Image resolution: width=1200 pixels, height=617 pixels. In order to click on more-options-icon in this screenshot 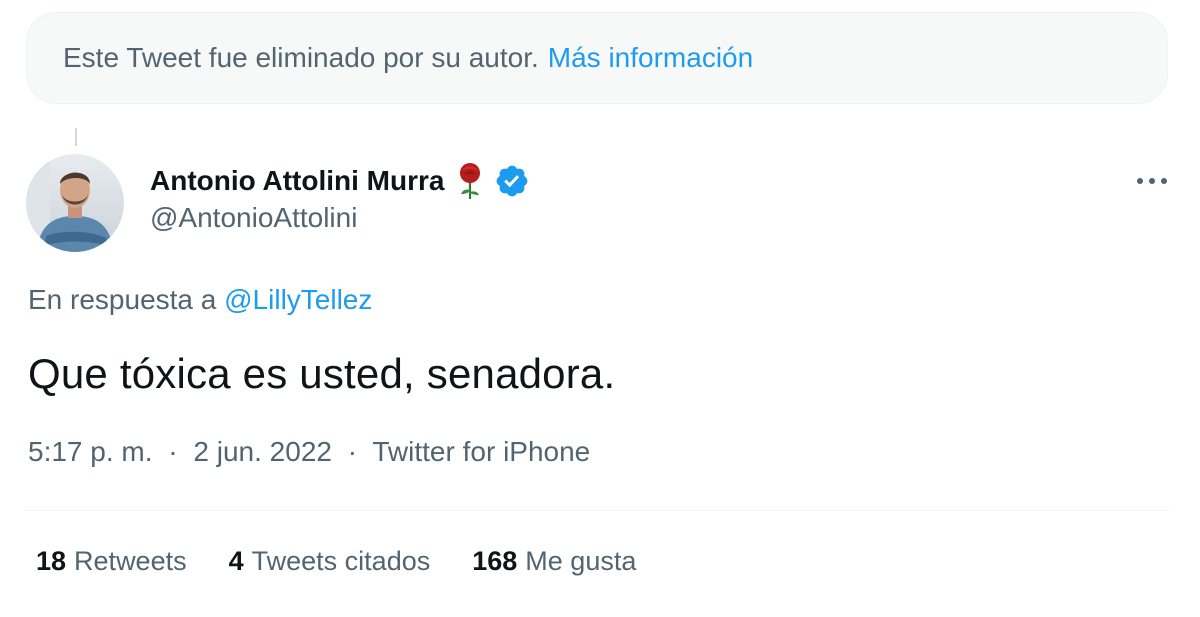, I will do `click(1152, 181)`.